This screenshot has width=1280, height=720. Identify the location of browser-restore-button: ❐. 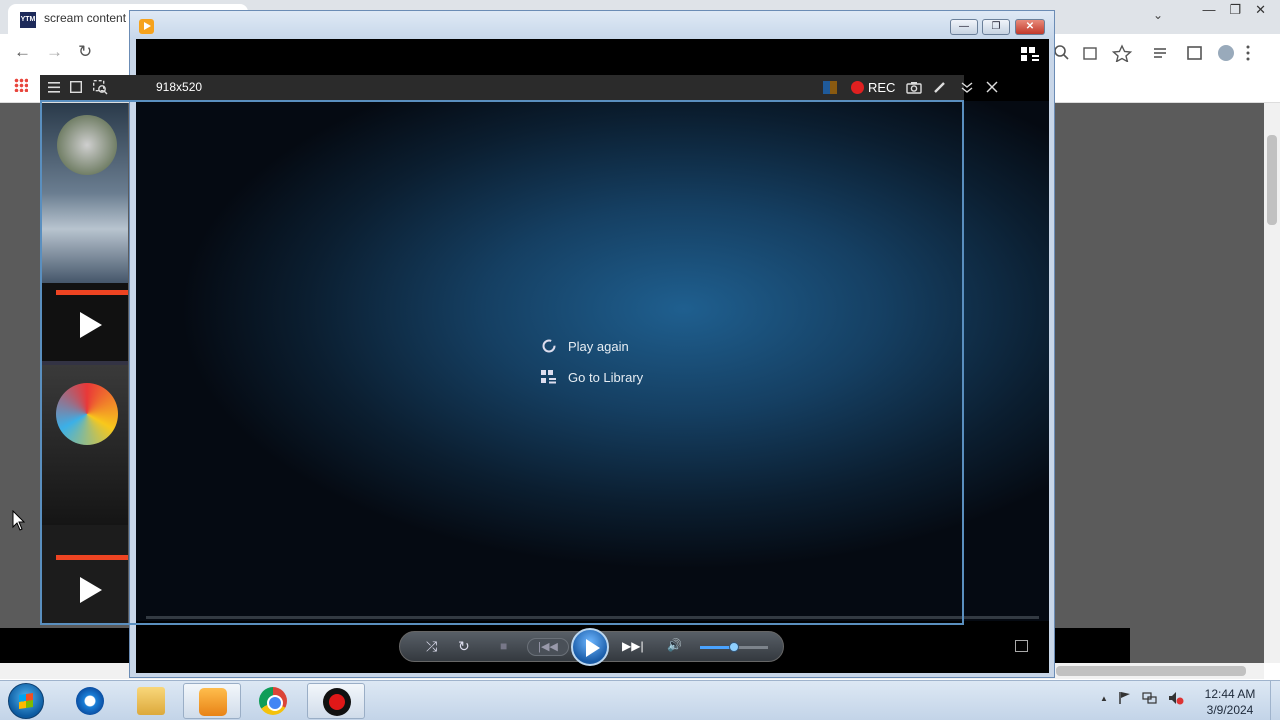
(1235, 10).